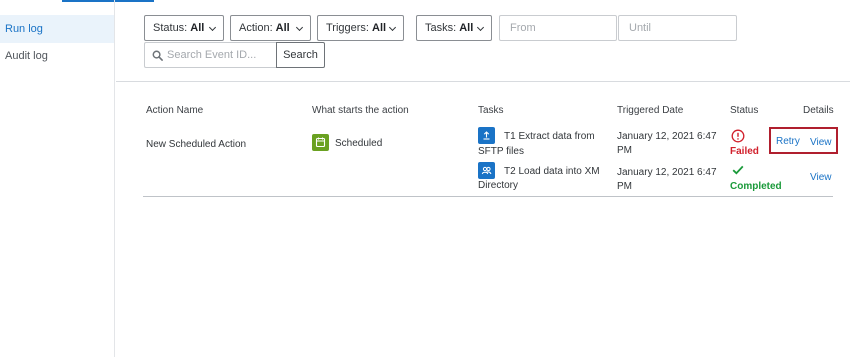 Image resolution: width=850 pixels, height=357 pixels. I want to click on task-1-date-line1: January 12, 2021 6:47, so click(667, 136).